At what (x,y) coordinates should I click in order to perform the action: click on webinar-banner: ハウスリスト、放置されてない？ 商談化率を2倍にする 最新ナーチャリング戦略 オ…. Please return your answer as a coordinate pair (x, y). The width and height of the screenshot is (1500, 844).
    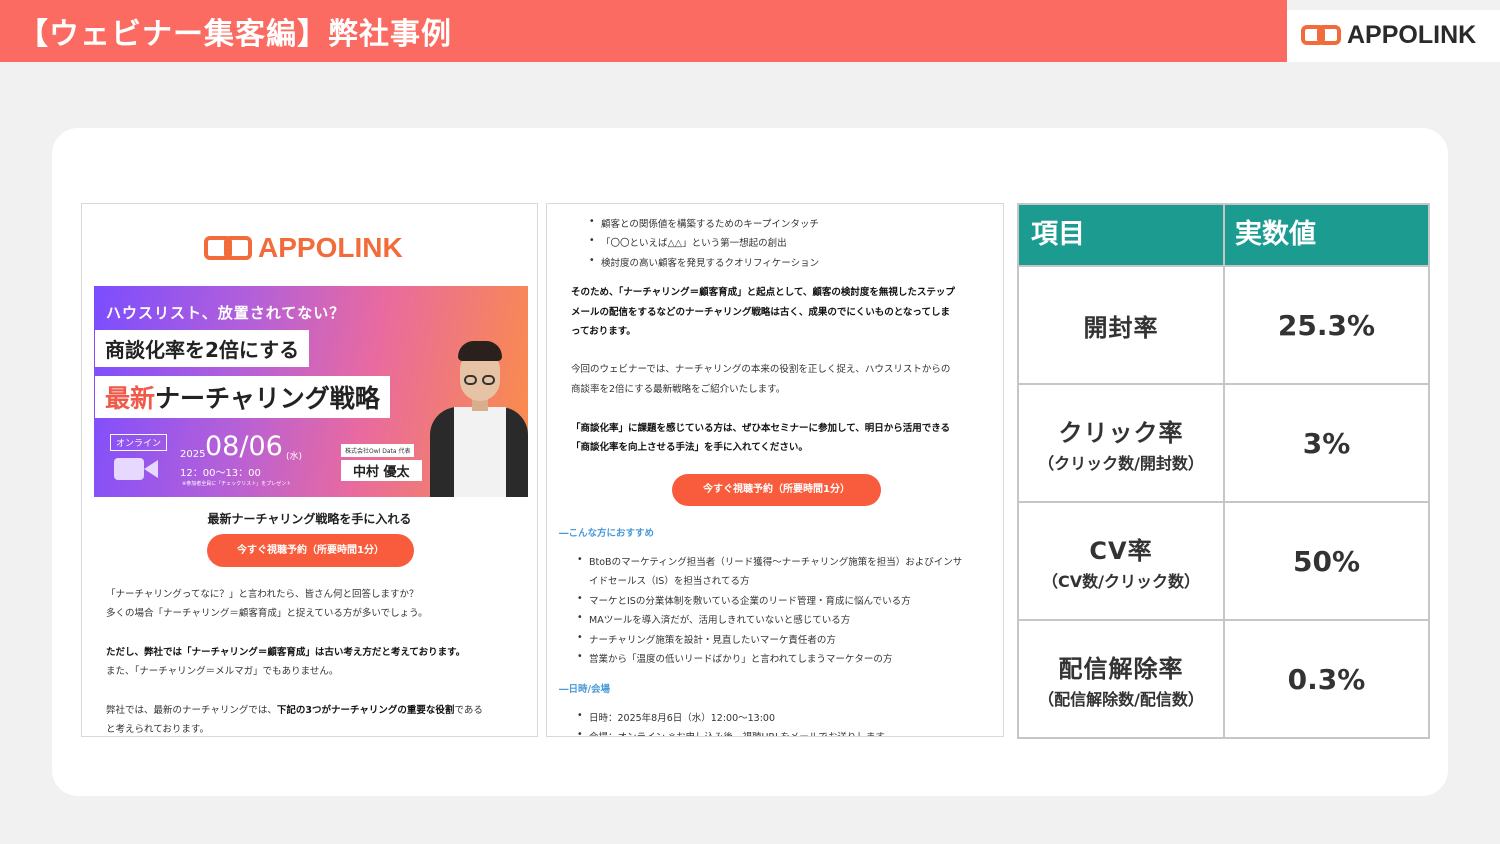
    Looking at the image, I should click on (311, 391).